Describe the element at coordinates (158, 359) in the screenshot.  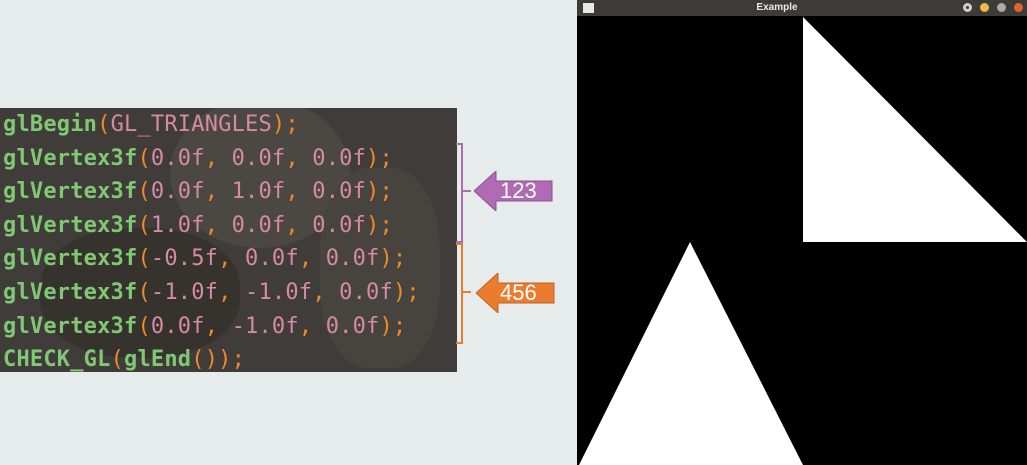
I see `code-function-token: glEnd` at that location.